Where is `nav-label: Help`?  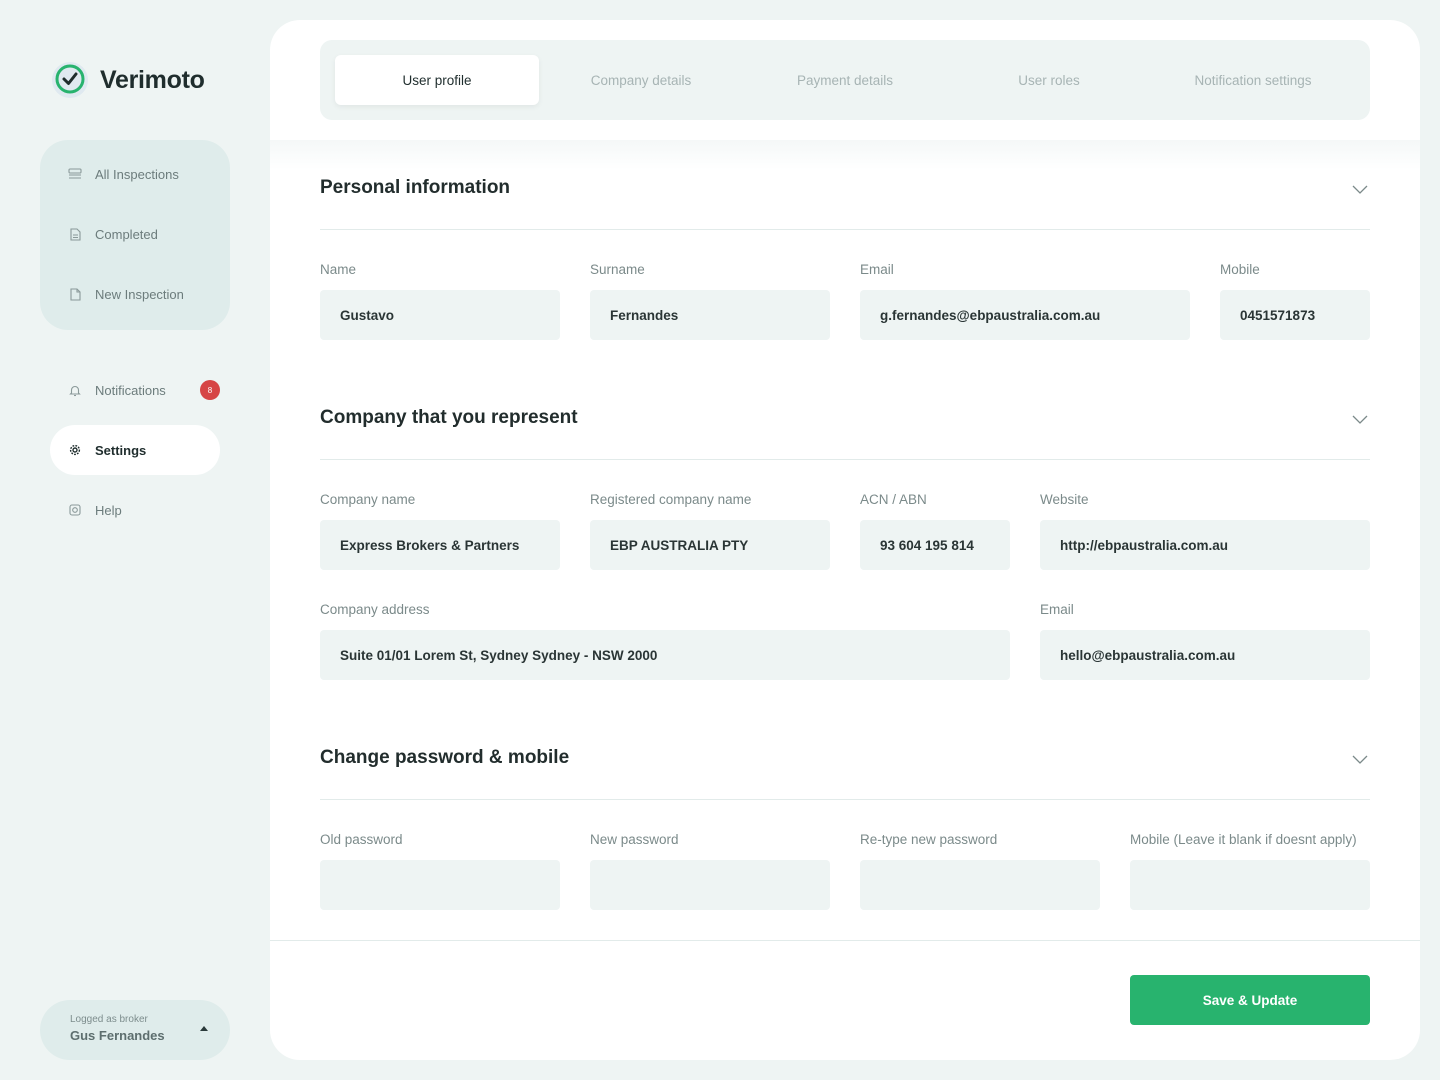
nav-label: Help is located at coordinates (108, 510).